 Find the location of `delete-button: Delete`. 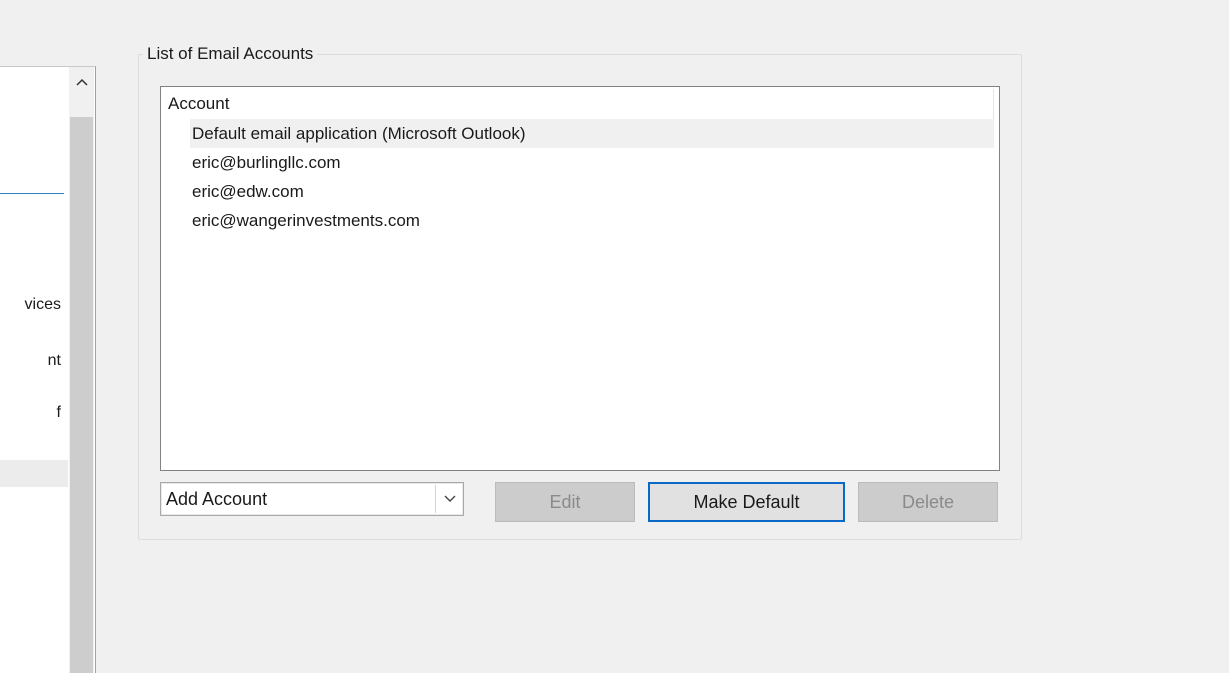

delete-button: Delete is located at coordinates (928, 502).